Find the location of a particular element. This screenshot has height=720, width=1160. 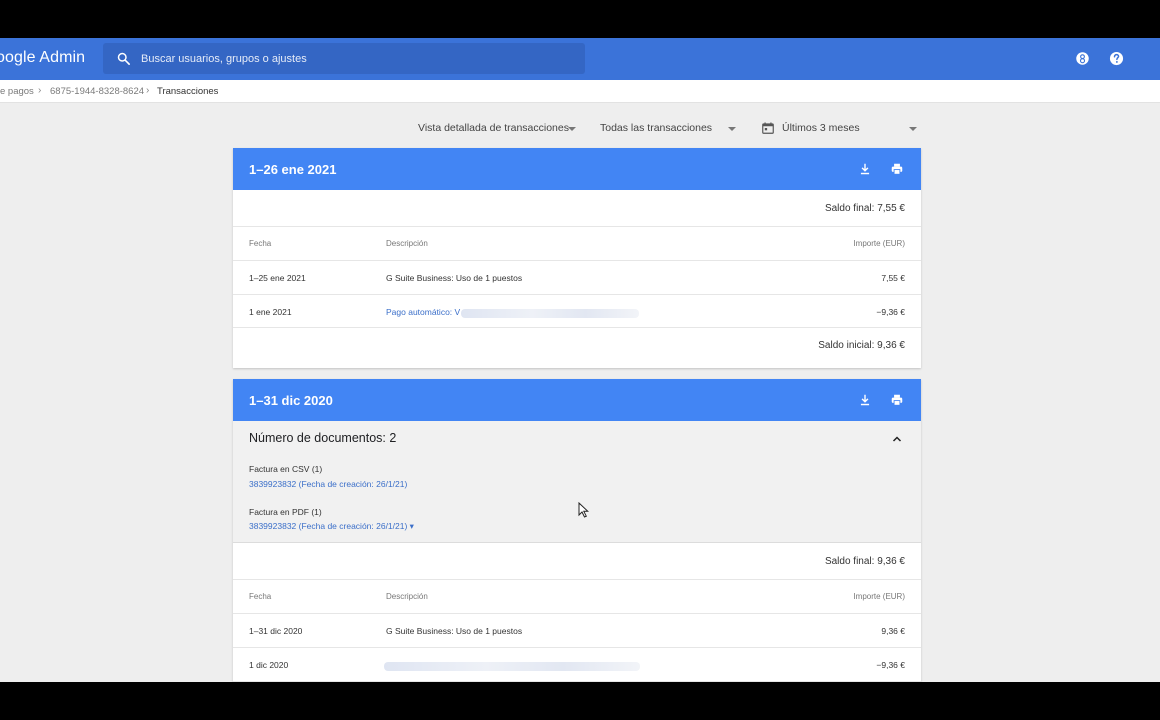

document-label: Factura en PDF (1) is located at coordinates (285, 512).